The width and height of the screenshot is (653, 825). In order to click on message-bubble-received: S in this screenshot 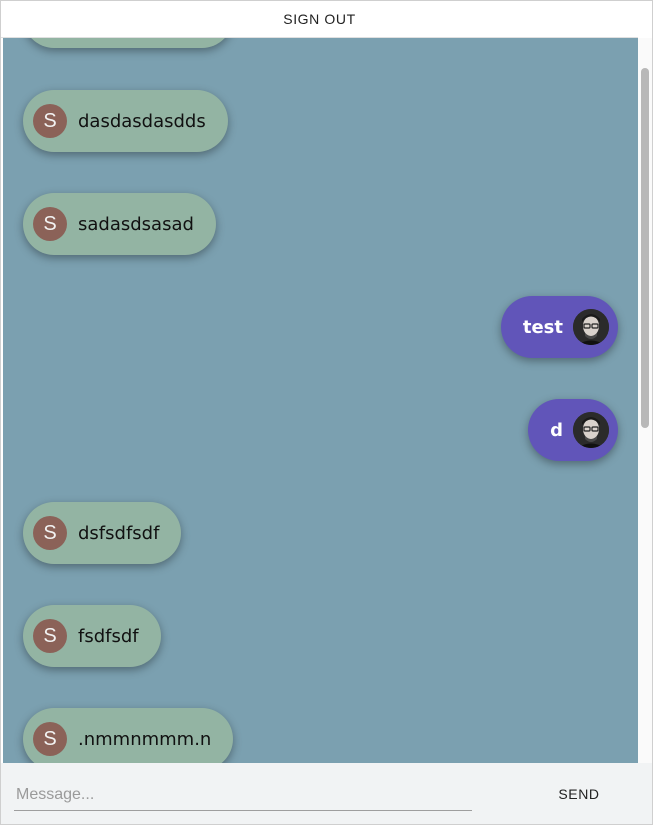, I will do `click(128, 43)`.